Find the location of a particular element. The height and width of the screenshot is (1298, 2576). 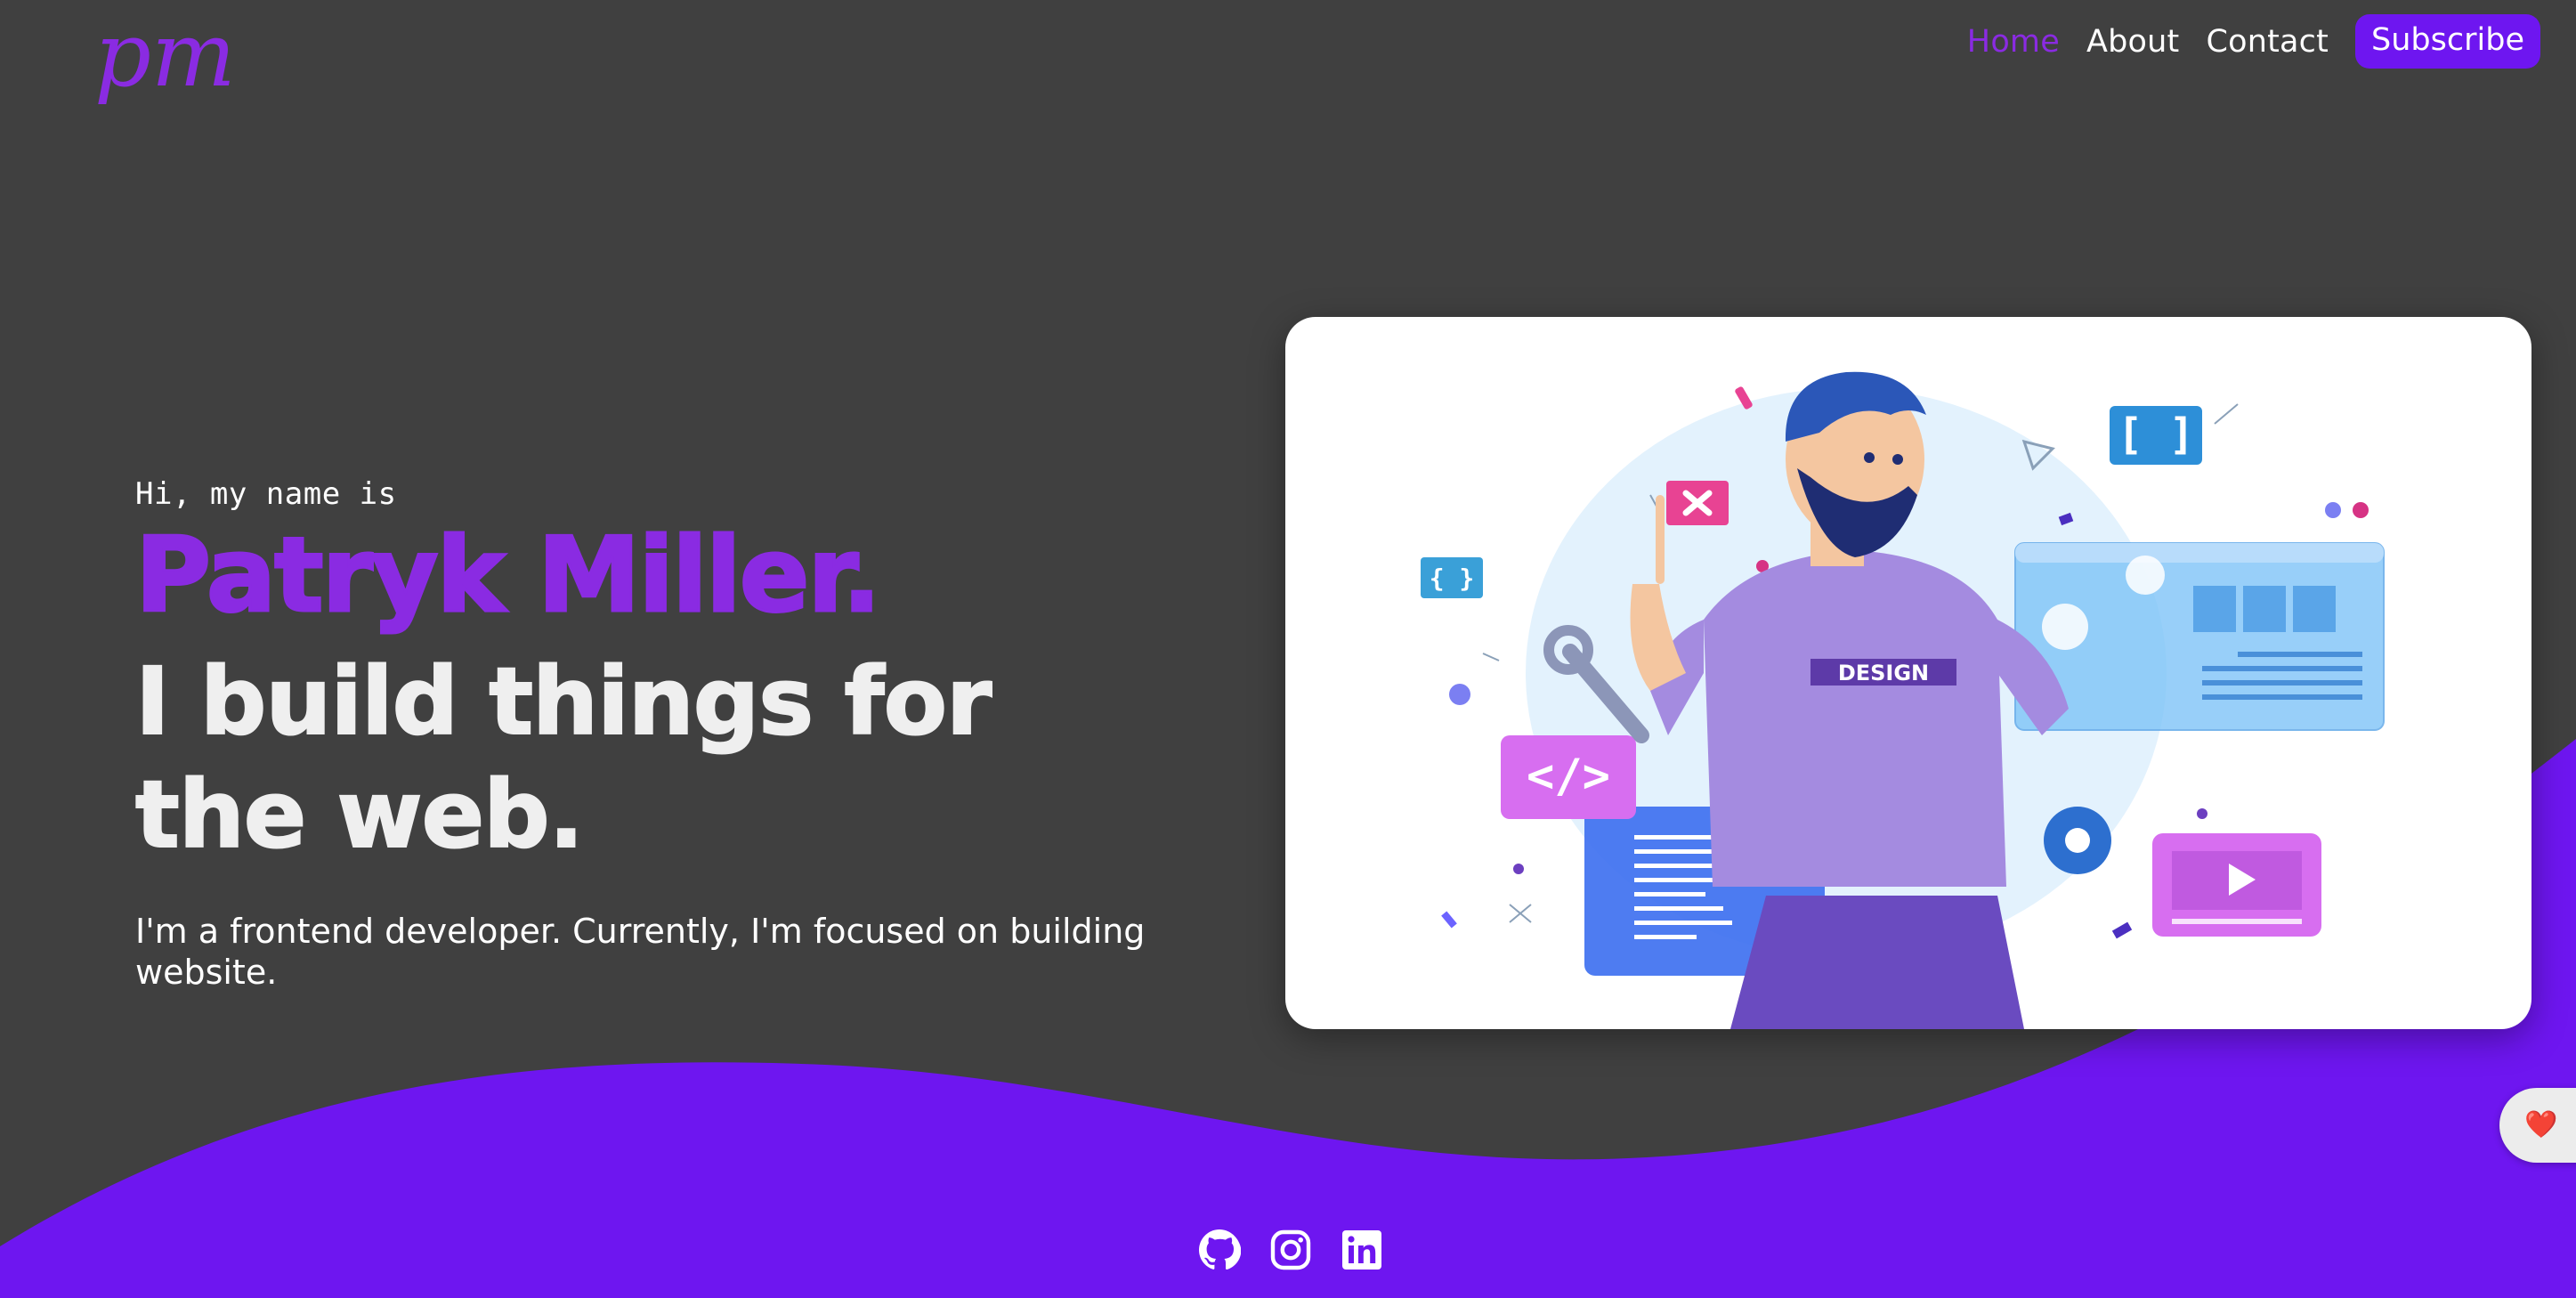

logo: pm is located at coordinates (169, 67).